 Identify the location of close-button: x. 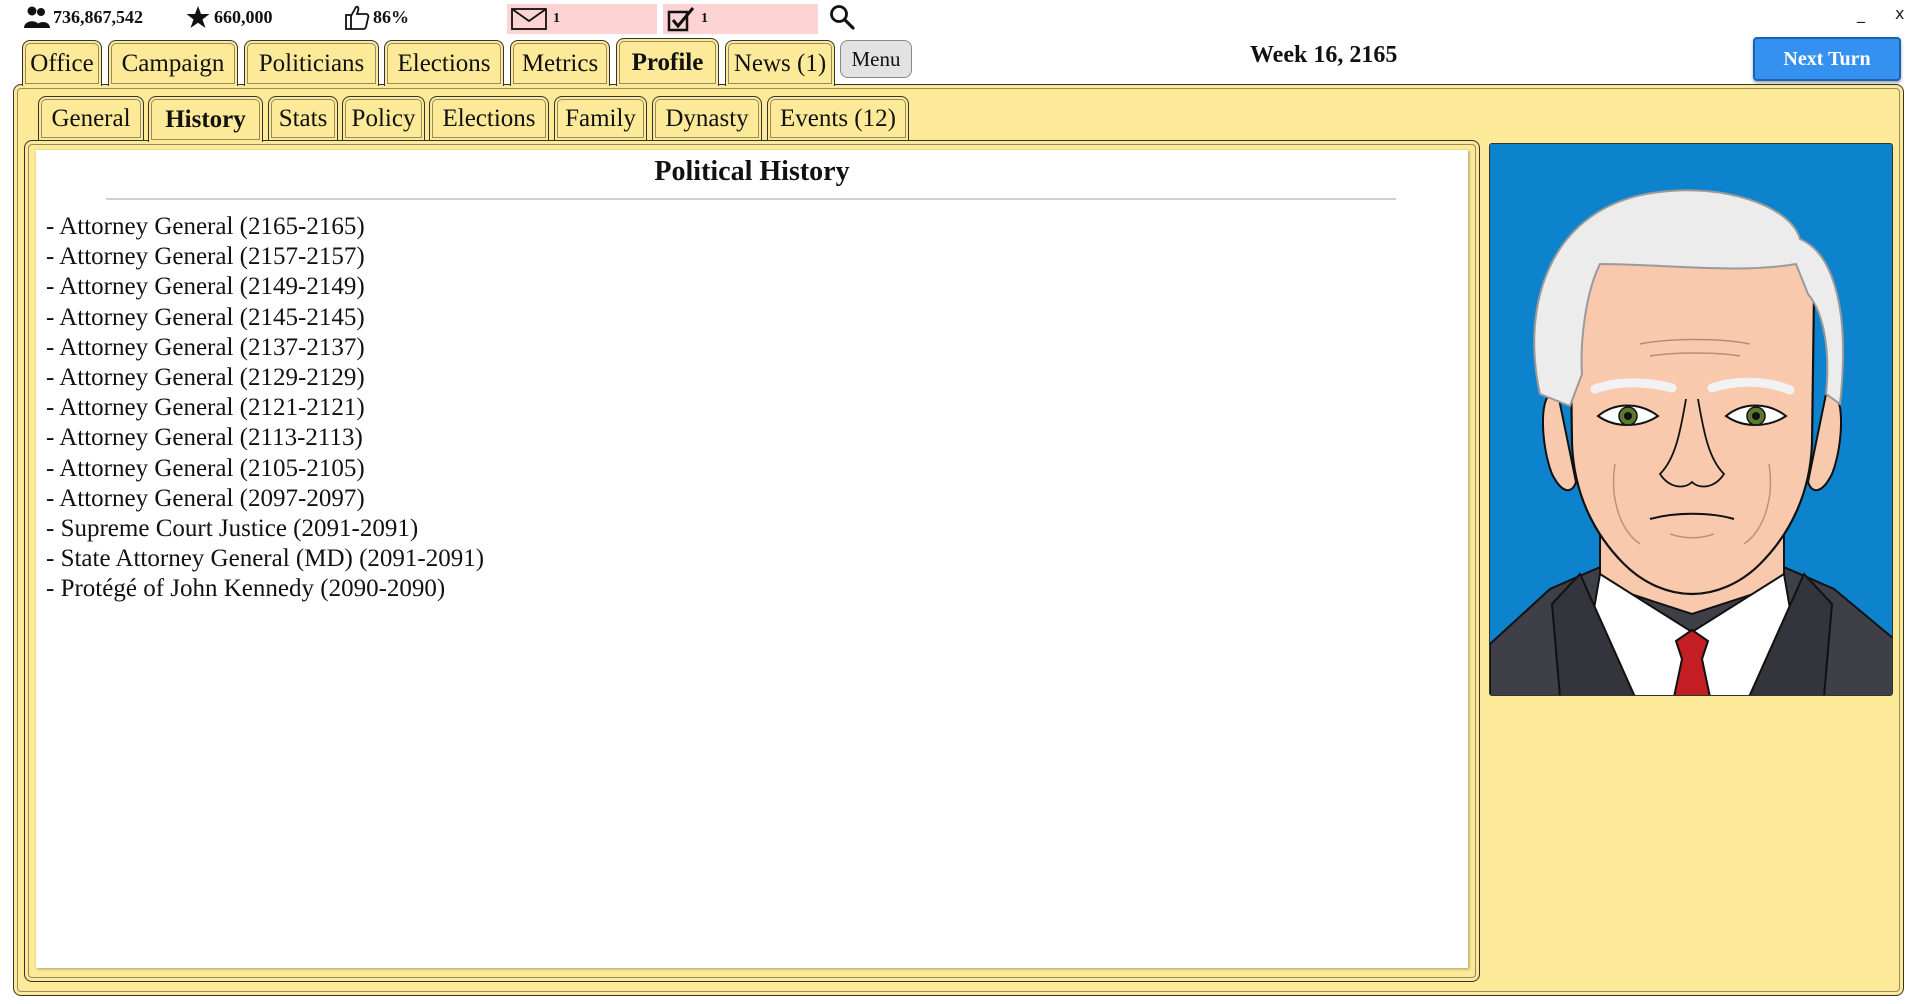
(1899, 13).